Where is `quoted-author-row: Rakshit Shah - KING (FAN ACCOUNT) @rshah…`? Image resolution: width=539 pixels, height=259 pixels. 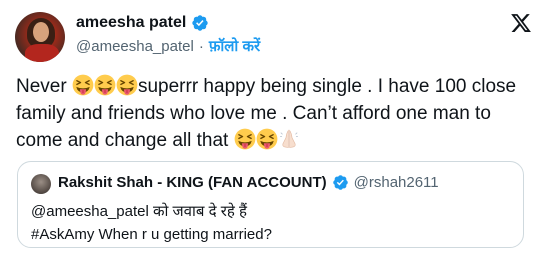 quoted-author-row: Rakshit Shah - KING (FAN ACCOUNT) @rshah… is located at coordinates (248, 182).